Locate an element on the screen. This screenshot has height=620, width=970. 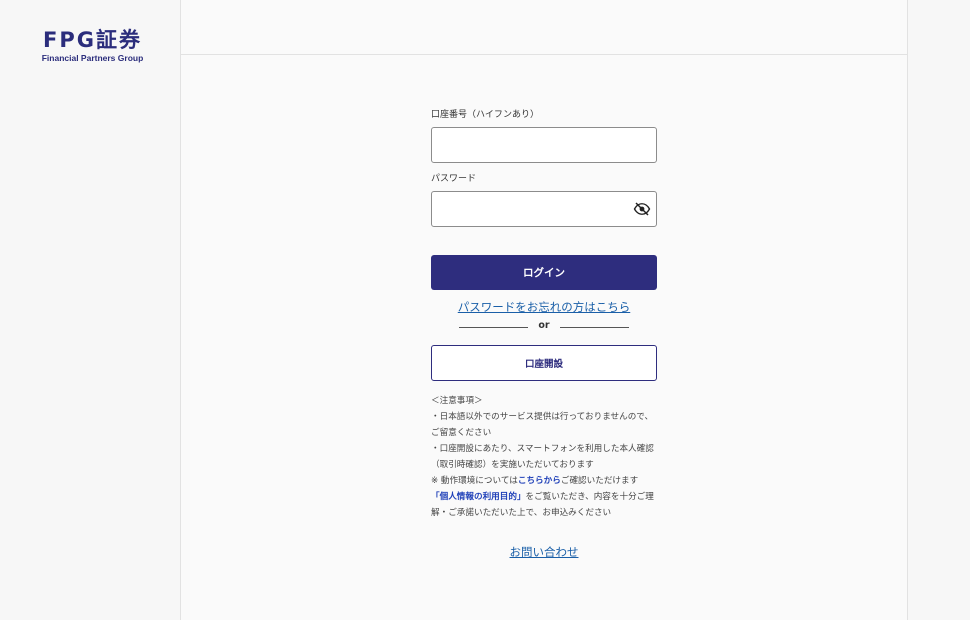
password-field is located at coordinates (544, 209).